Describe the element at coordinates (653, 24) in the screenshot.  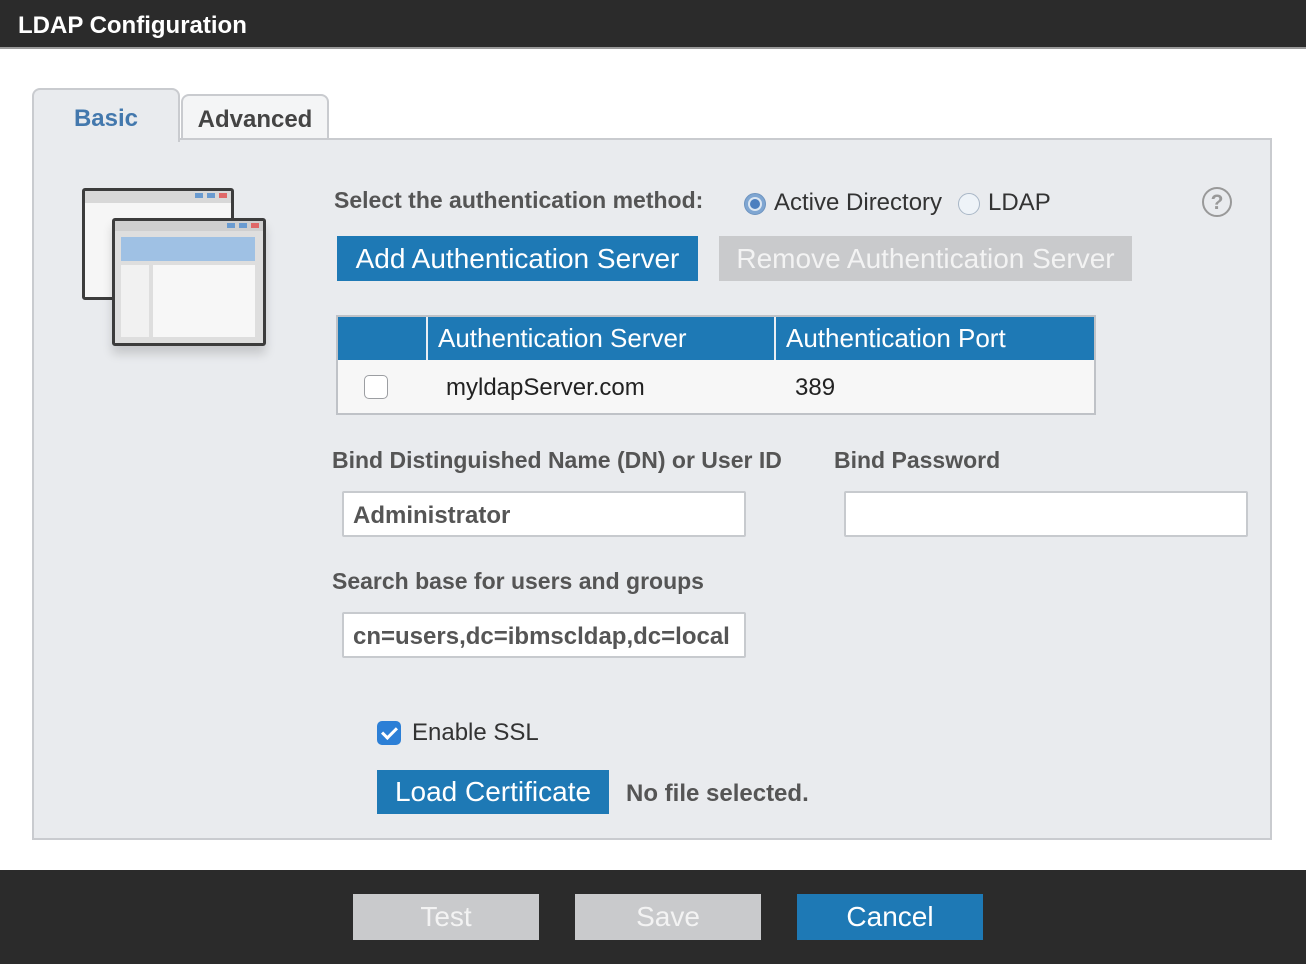
I see `dialog-title: LDAP Configuration` at that location.